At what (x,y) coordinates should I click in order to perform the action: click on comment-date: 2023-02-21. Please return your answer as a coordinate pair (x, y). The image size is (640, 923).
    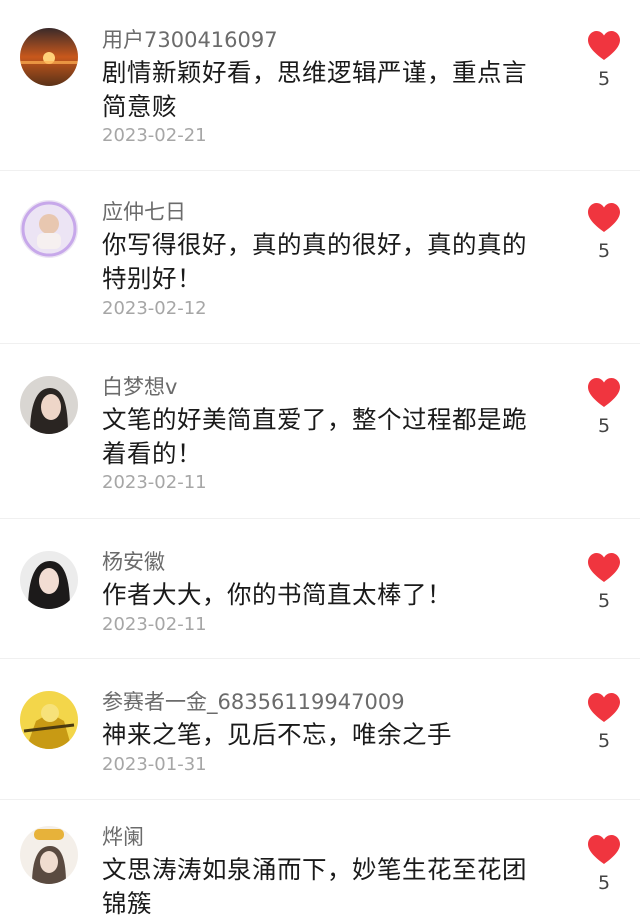
    Looking at the image, I should click on (154, 135).